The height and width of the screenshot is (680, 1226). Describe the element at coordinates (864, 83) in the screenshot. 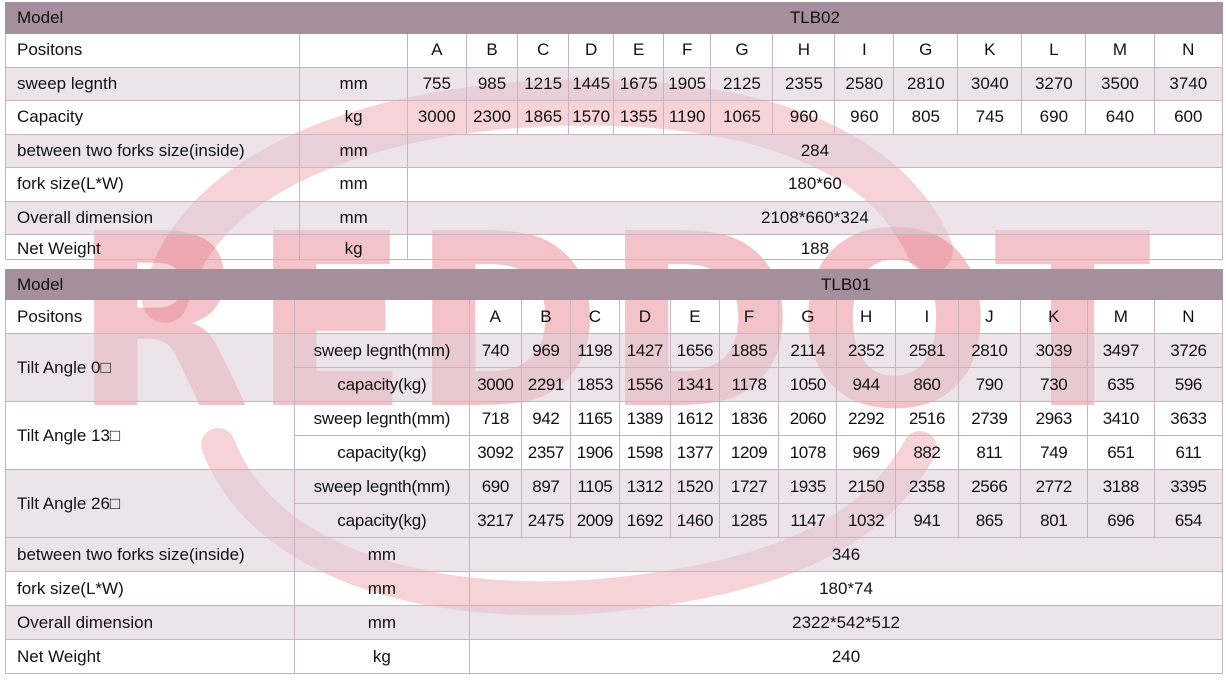

I see `sweep-value: 2580` at that location.